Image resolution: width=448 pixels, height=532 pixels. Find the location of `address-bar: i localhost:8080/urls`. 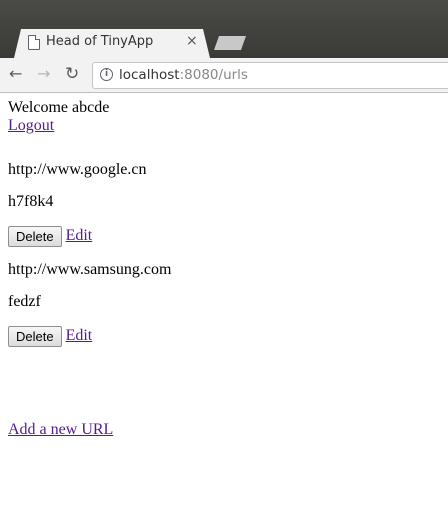

address-bar: i localhost:8080/urls is located at coordinates (270, 75).